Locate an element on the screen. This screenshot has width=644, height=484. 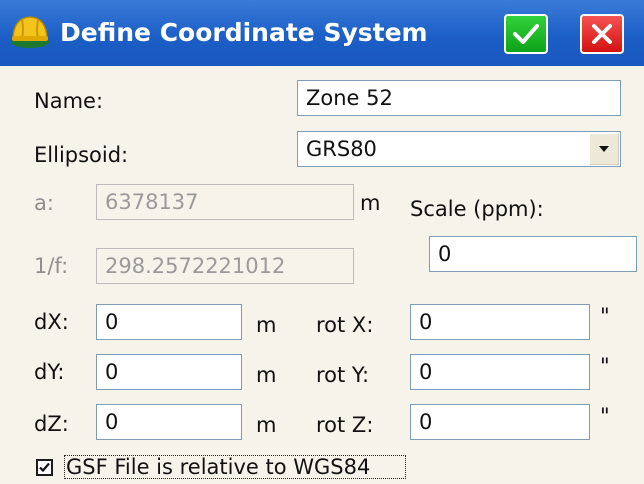
roty-input: 0 is located at coordinates (500, 372).